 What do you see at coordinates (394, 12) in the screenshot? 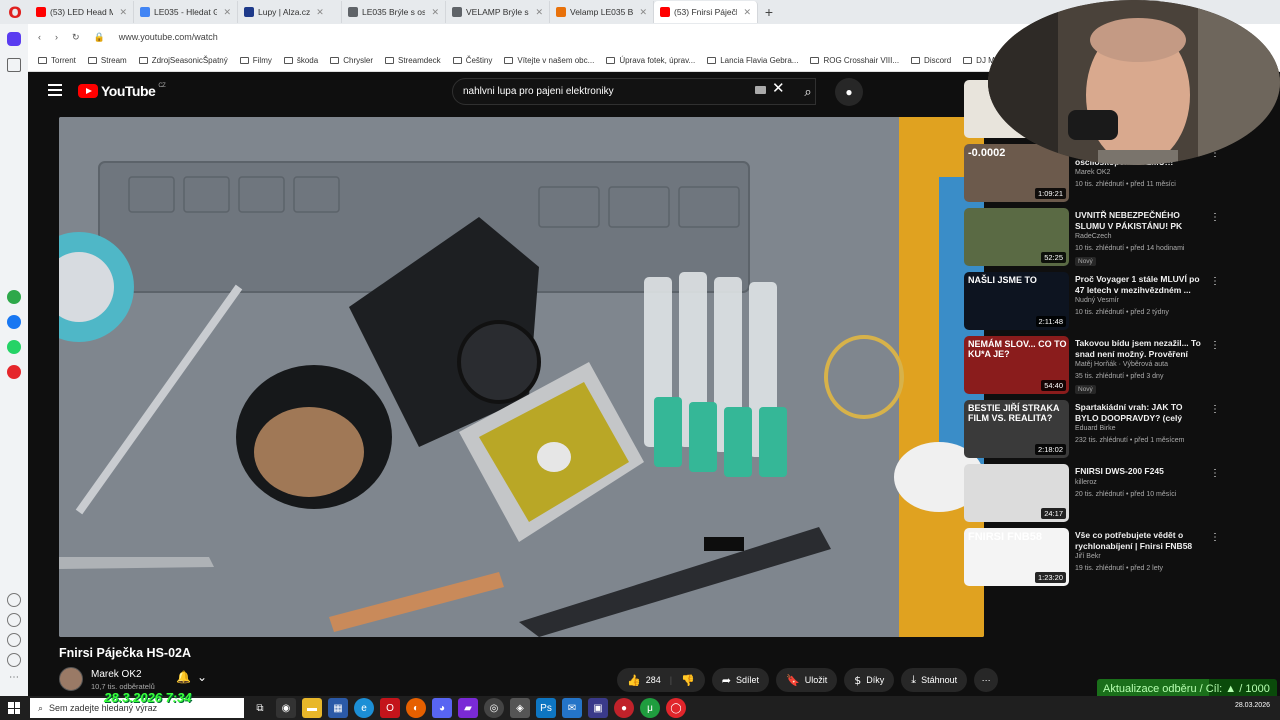
I see `browser-tab: LE035 Brýle s osvětlením ✕` at bounding box center [394, 12].